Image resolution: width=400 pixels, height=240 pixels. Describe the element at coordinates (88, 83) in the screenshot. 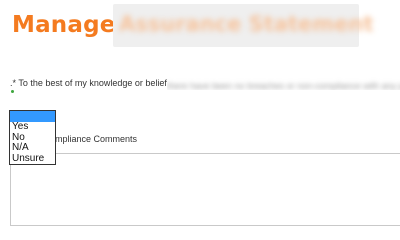

I see `question-label: .* To the best of my knowledge or belief` at that location.